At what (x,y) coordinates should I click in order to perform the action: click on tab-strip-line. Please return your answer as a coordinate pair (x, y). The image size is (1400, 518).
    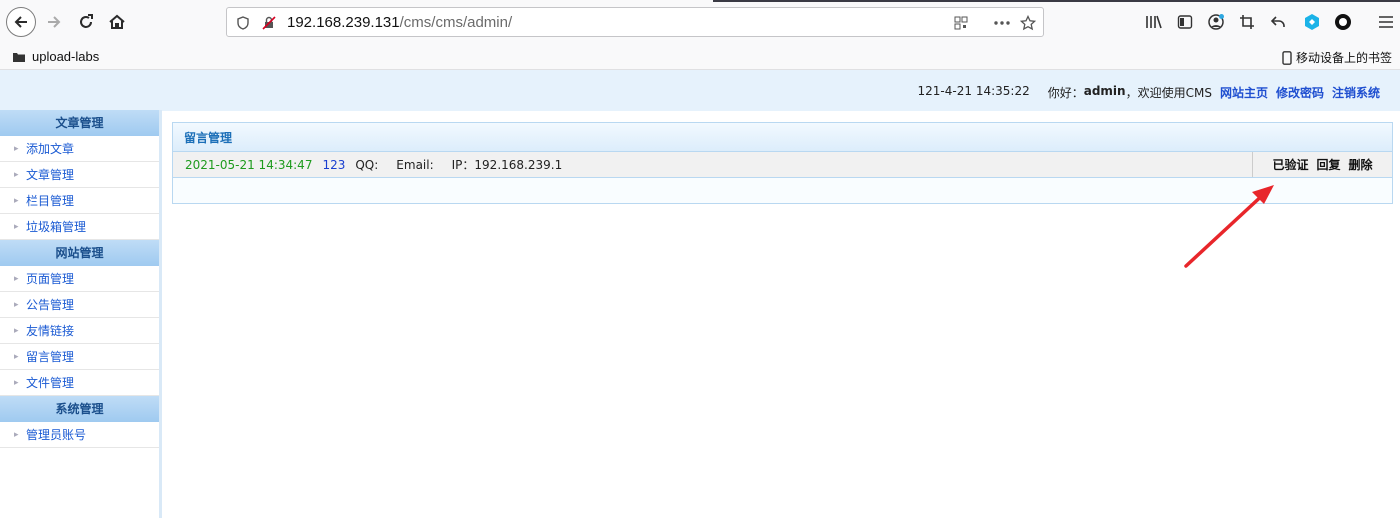
    Looking at the image, I should click on (1056, 1).